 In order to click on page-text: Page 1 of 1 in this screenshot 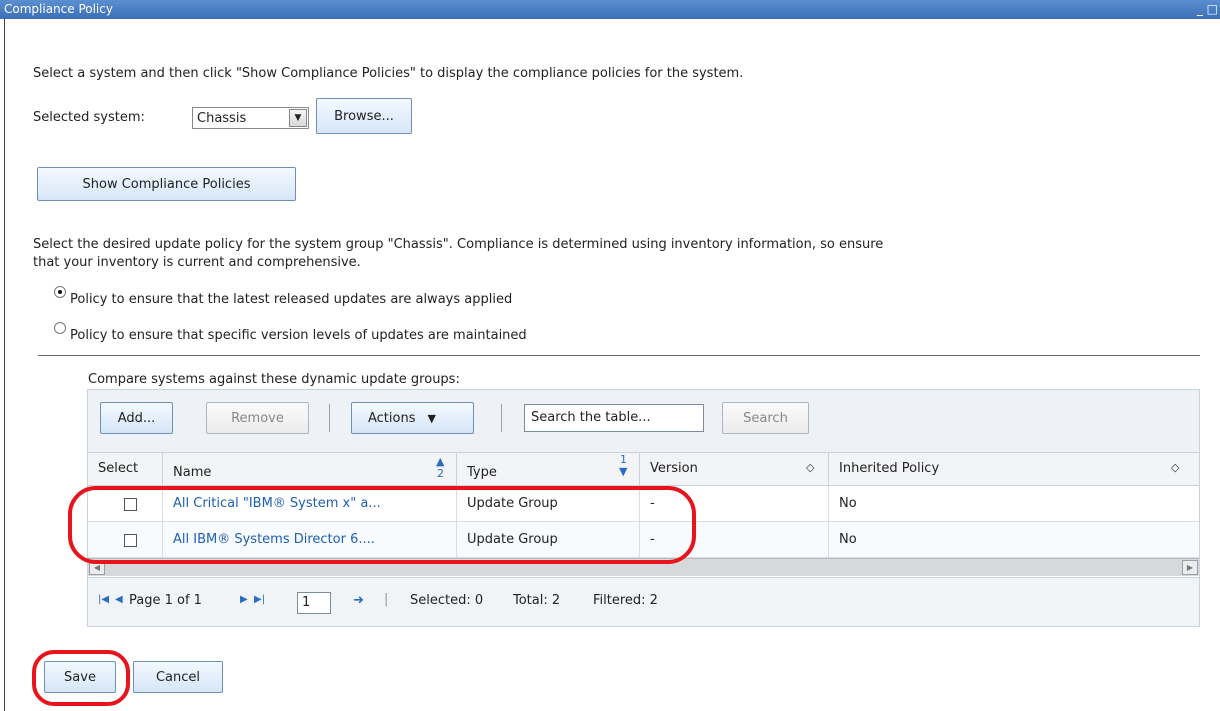, I will do `click(165, 600)`.